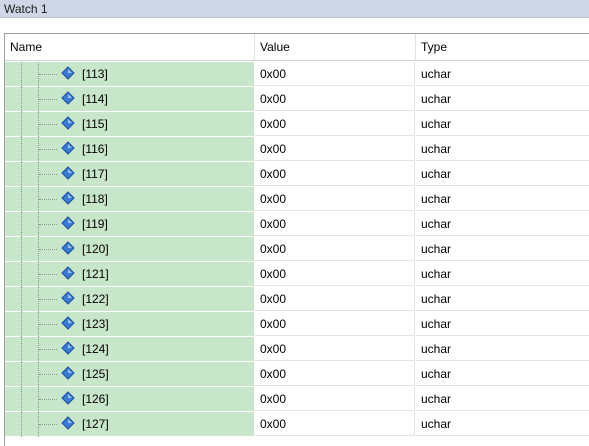 The width and height of the screenshot is (589, 446). What do you see at coordinates (129, 199) in the screenshot?
I see `name-cell: [118]` at bounding box center [129, 199].